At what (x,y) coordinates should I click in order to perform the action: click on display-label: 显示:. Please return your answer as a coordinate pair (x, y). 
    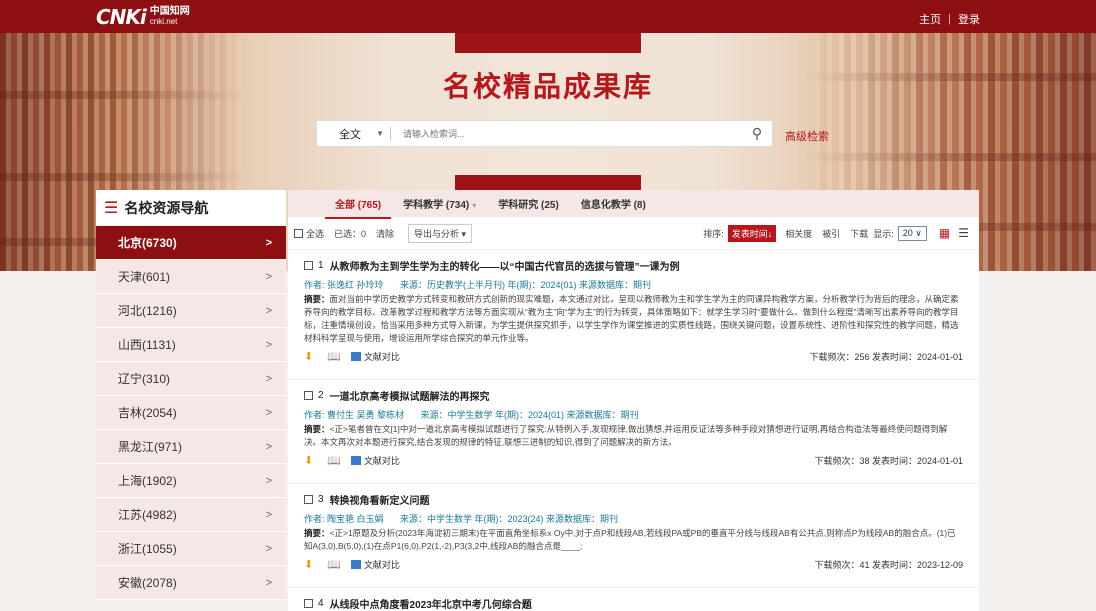
    Looking at the image, I should click on (883, 233).